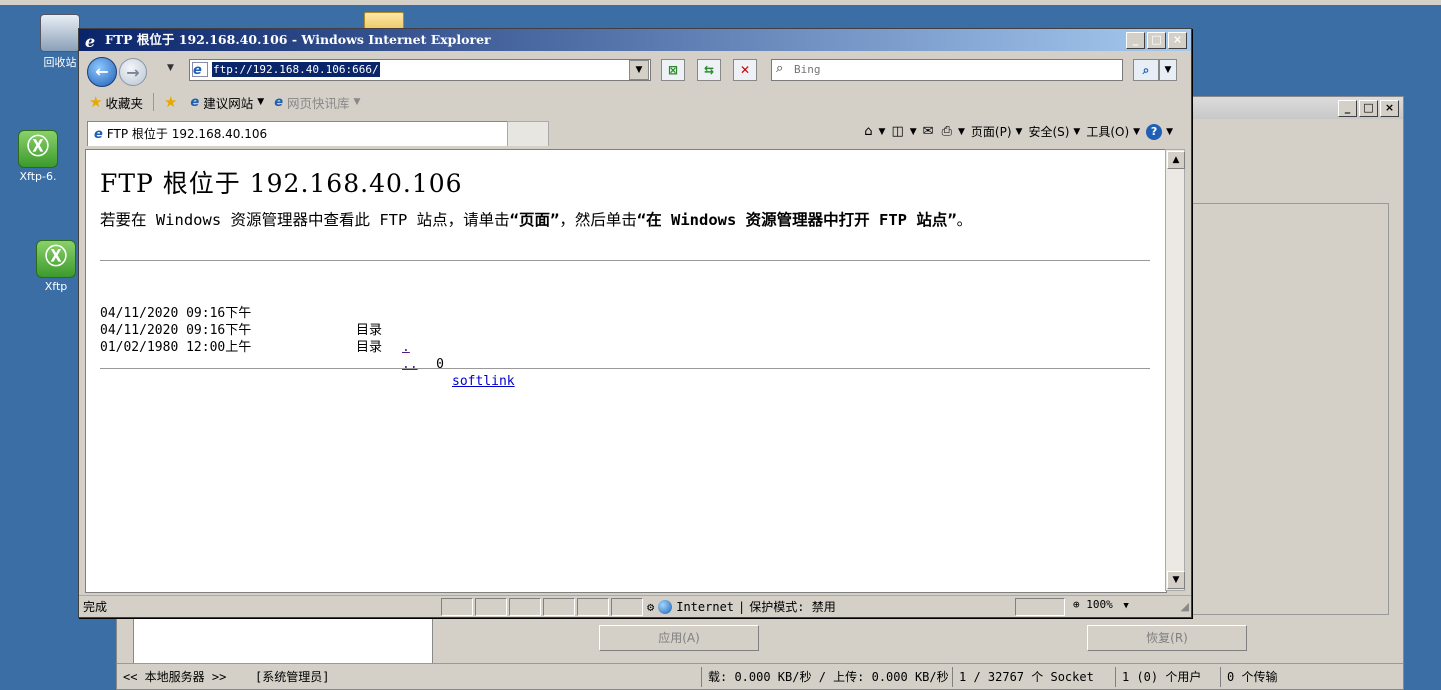 This screenshot has height=690, width=1441. I want to click on entry-link-parent: .., so click(410, 364).